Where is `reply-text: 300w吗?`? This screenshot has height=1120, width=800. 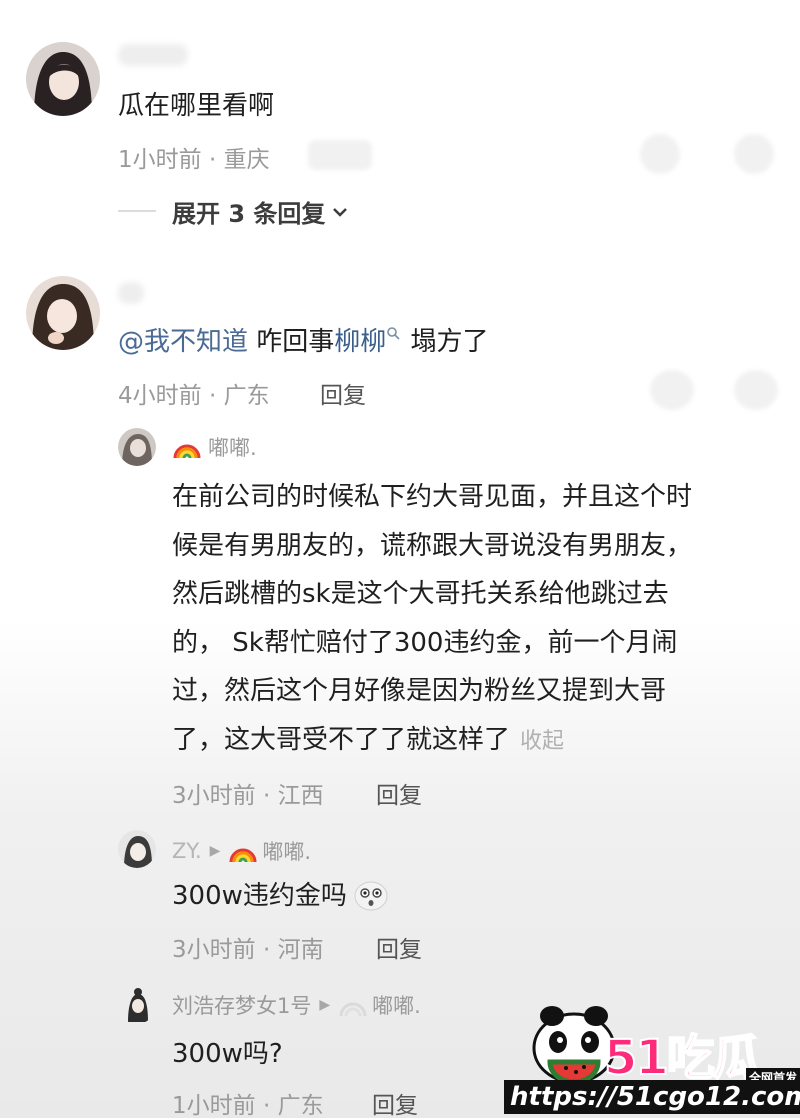 reply-text: 300w吗? is located at coordinates (227, 1054).